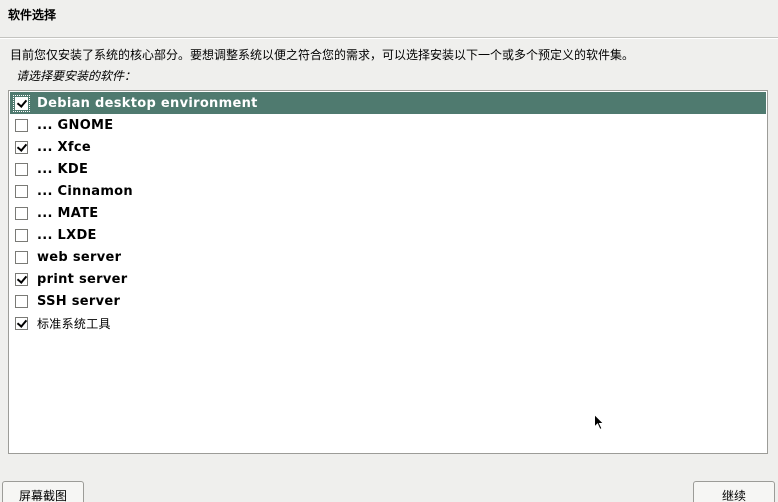 The height and width of the screenshot is (502, 778). I want to click on task-row-gnome: ... GNOME, so click(388, 125).